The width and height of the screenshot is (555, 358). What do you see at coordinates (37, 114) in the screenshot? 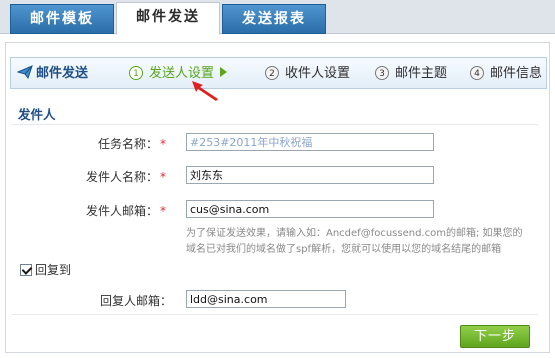
I see `section-title-sender: 发件人` at bounding box center [37, 114].